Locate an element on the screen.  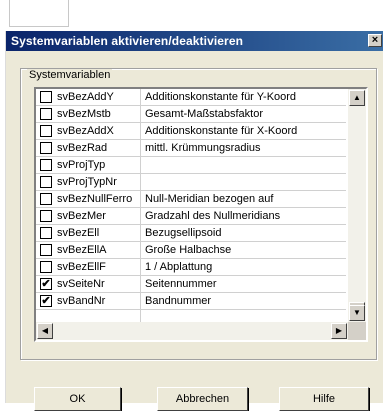
variable-description: Seitennummer is located at coordinates (181, 284).